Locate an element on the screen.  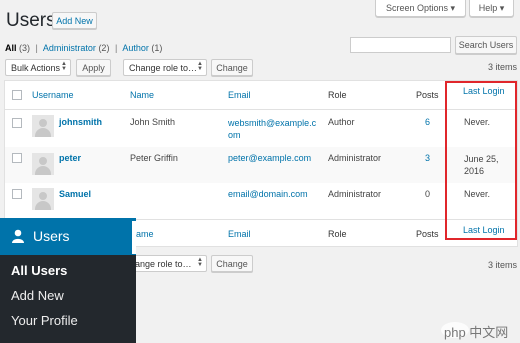
bulk-actions-select: Bulk Actions ▲ ▼ is located at coordinates (38, 67).